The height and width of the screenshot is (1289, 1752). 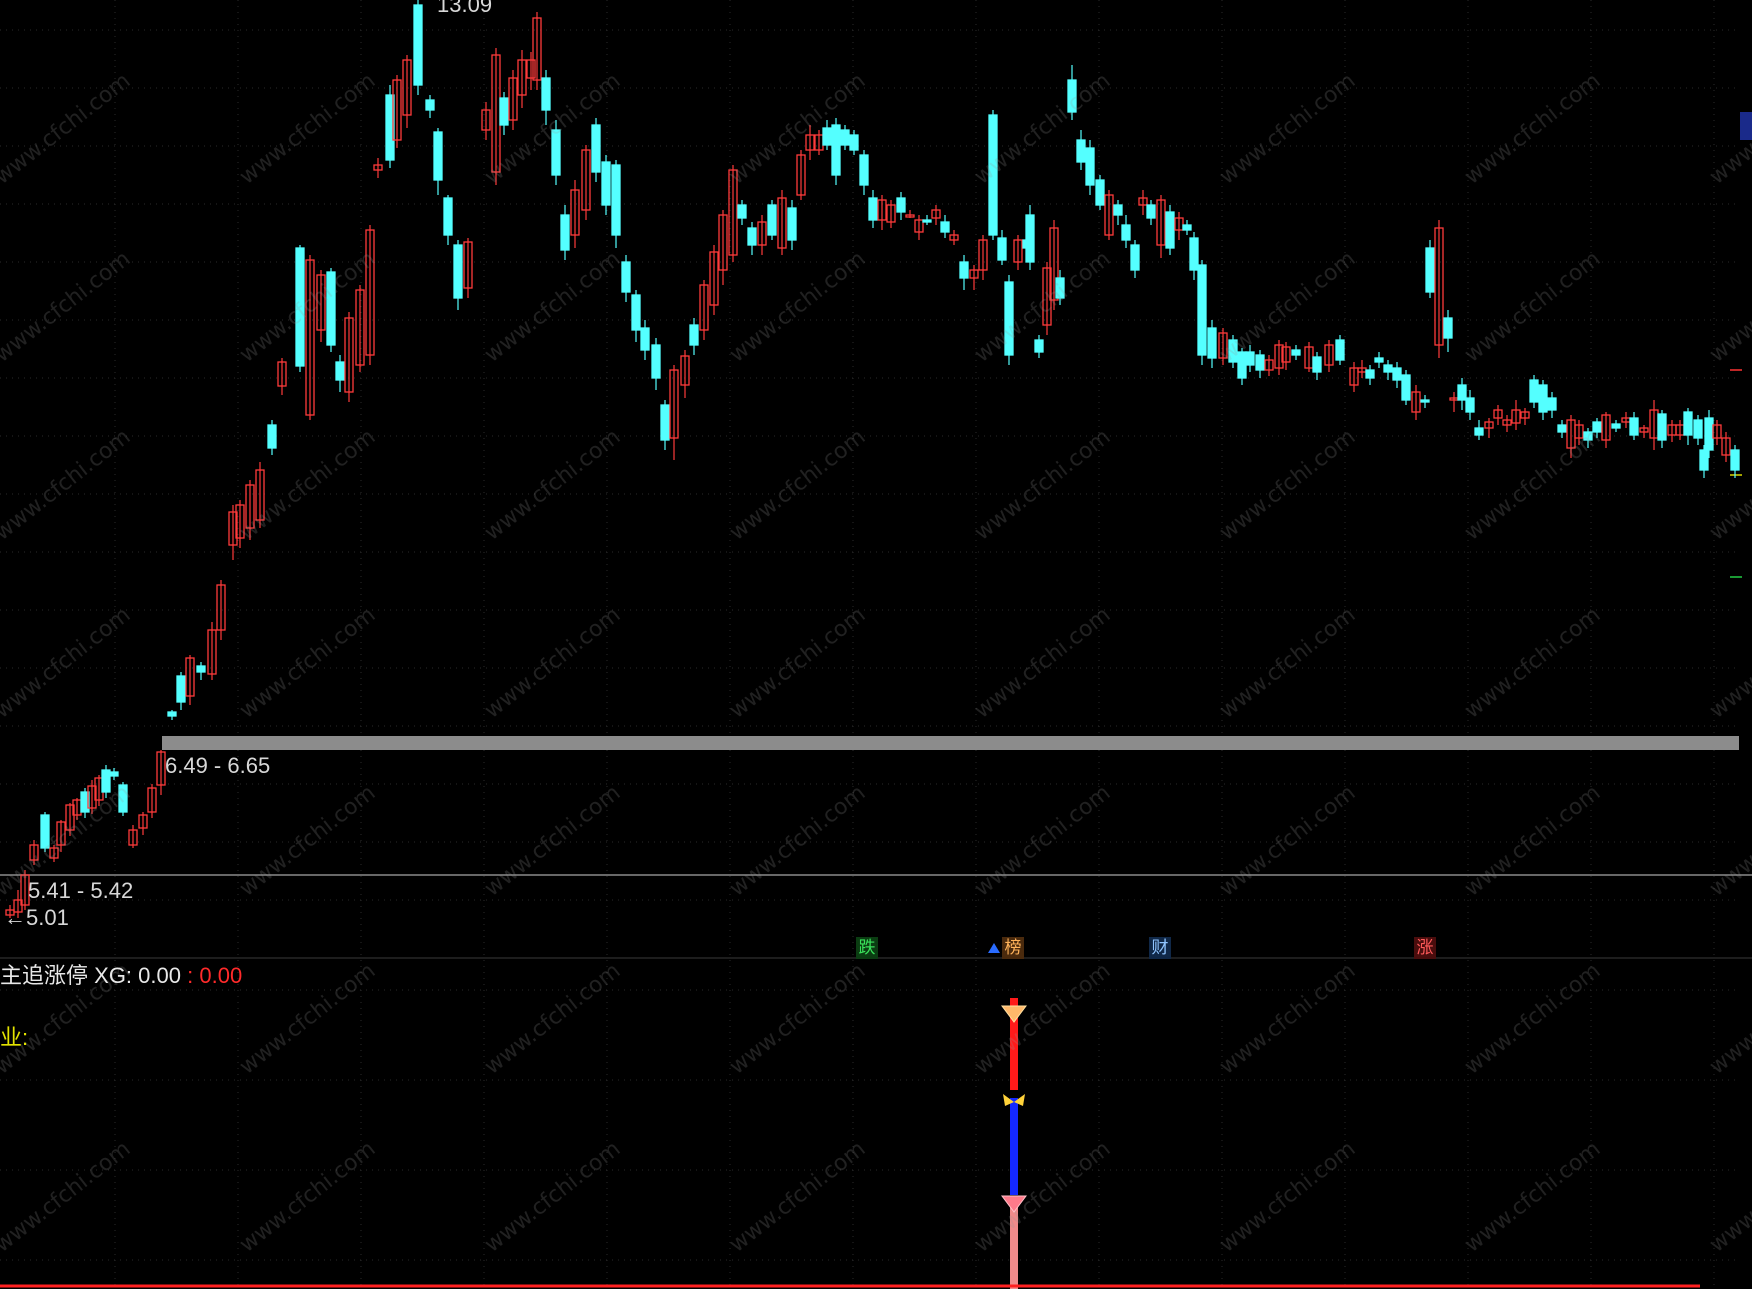 I want to click on xg-value: 0.00, so click(x=159, y=975).